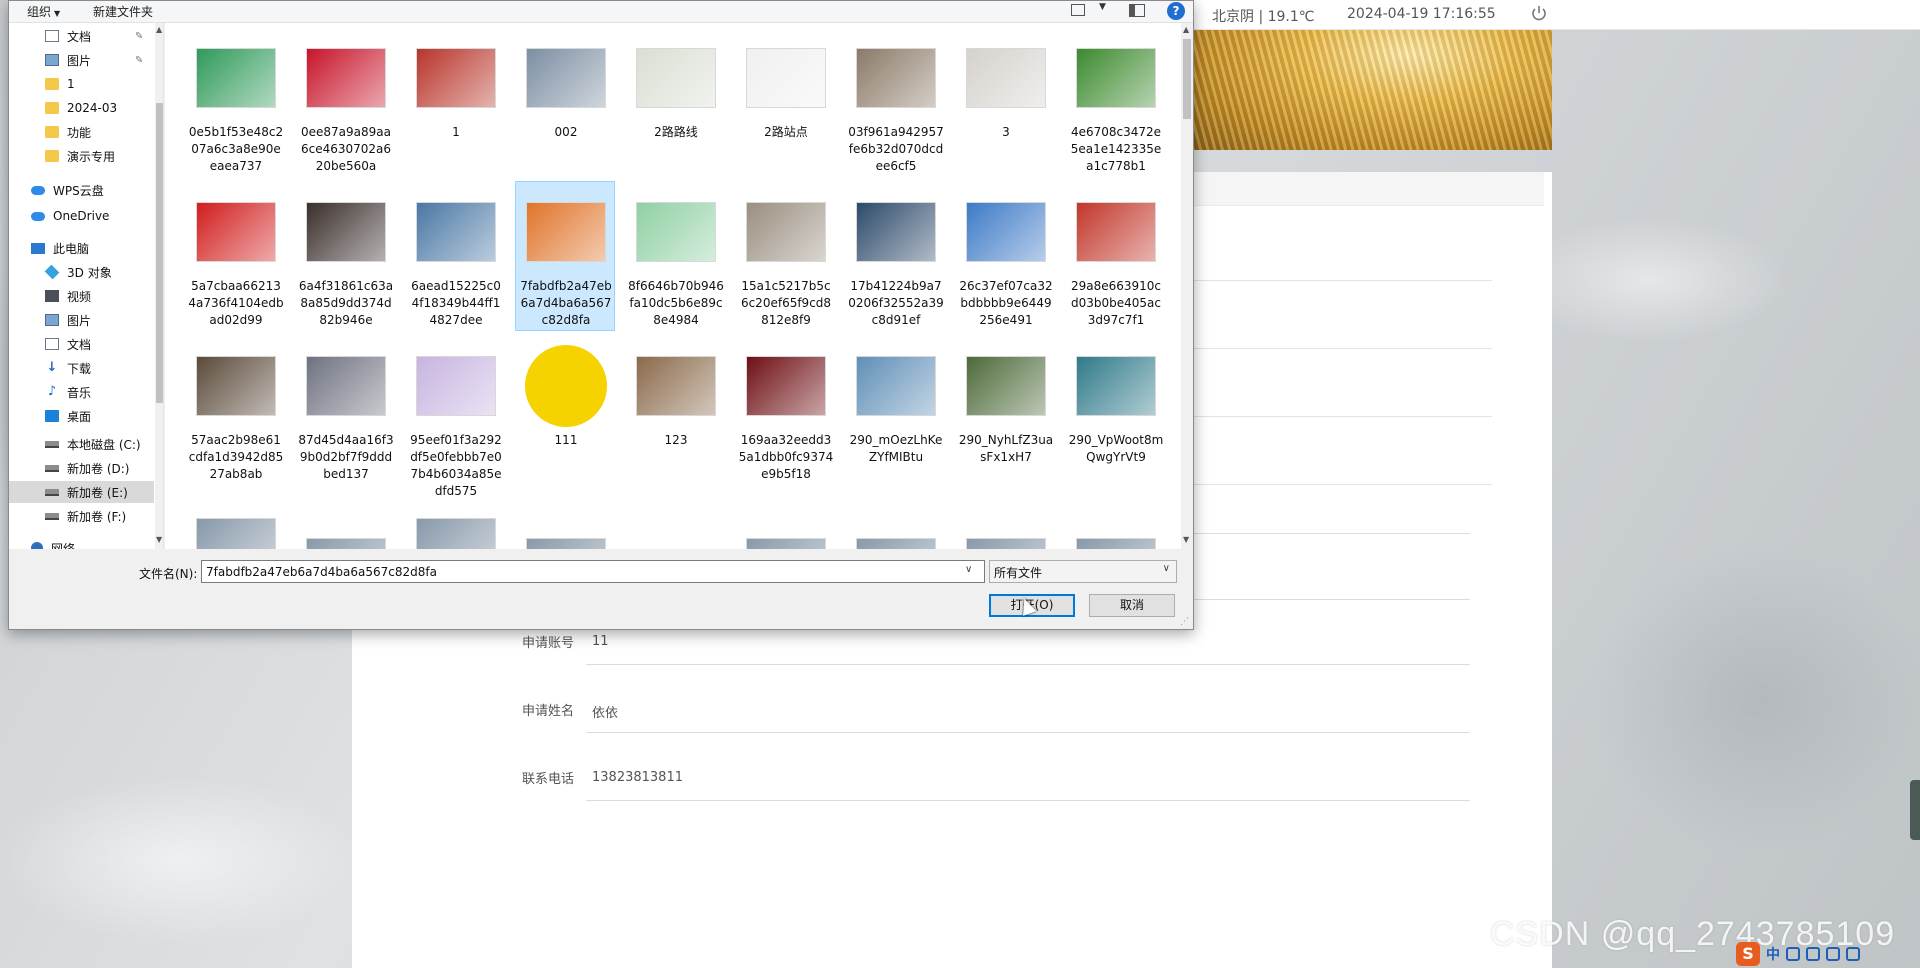  I want to click on nav-item: 视频, so click(81, 296).